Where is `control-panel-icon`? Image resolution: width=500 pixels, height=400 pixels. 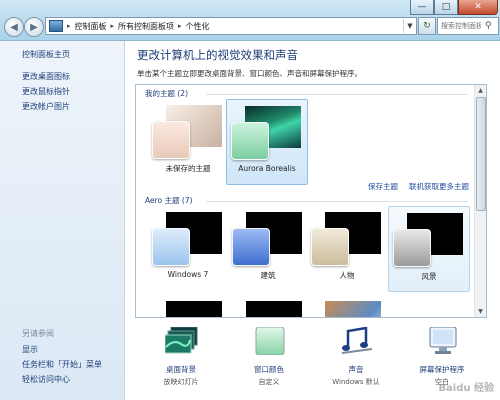 control-panel-icon is located at coordinates (56, 26).